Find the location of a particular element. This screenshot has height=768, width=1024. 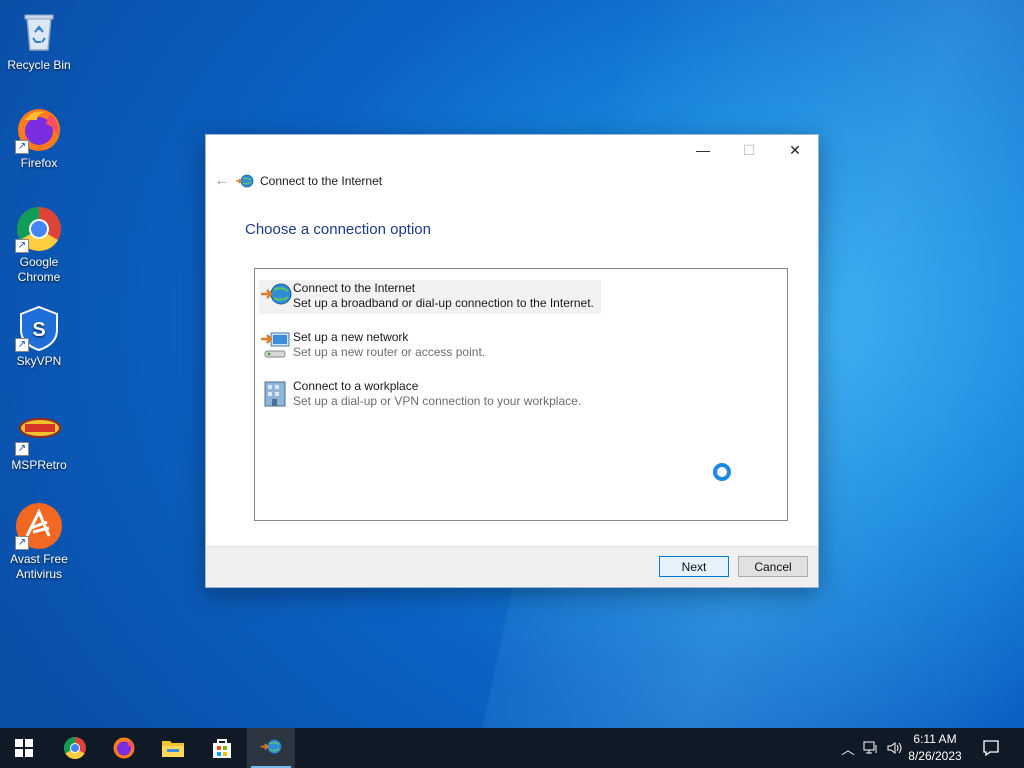

svg-text: S is located at coordinates (38, 330).